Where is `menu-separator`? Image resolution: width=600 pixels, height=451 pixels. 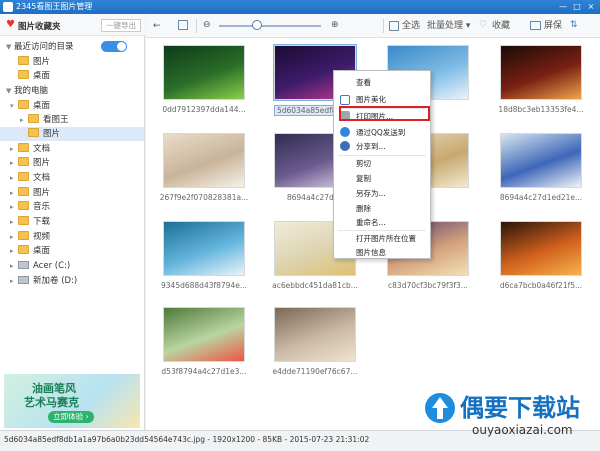 menu-separator is located at coordinates (382, 155).